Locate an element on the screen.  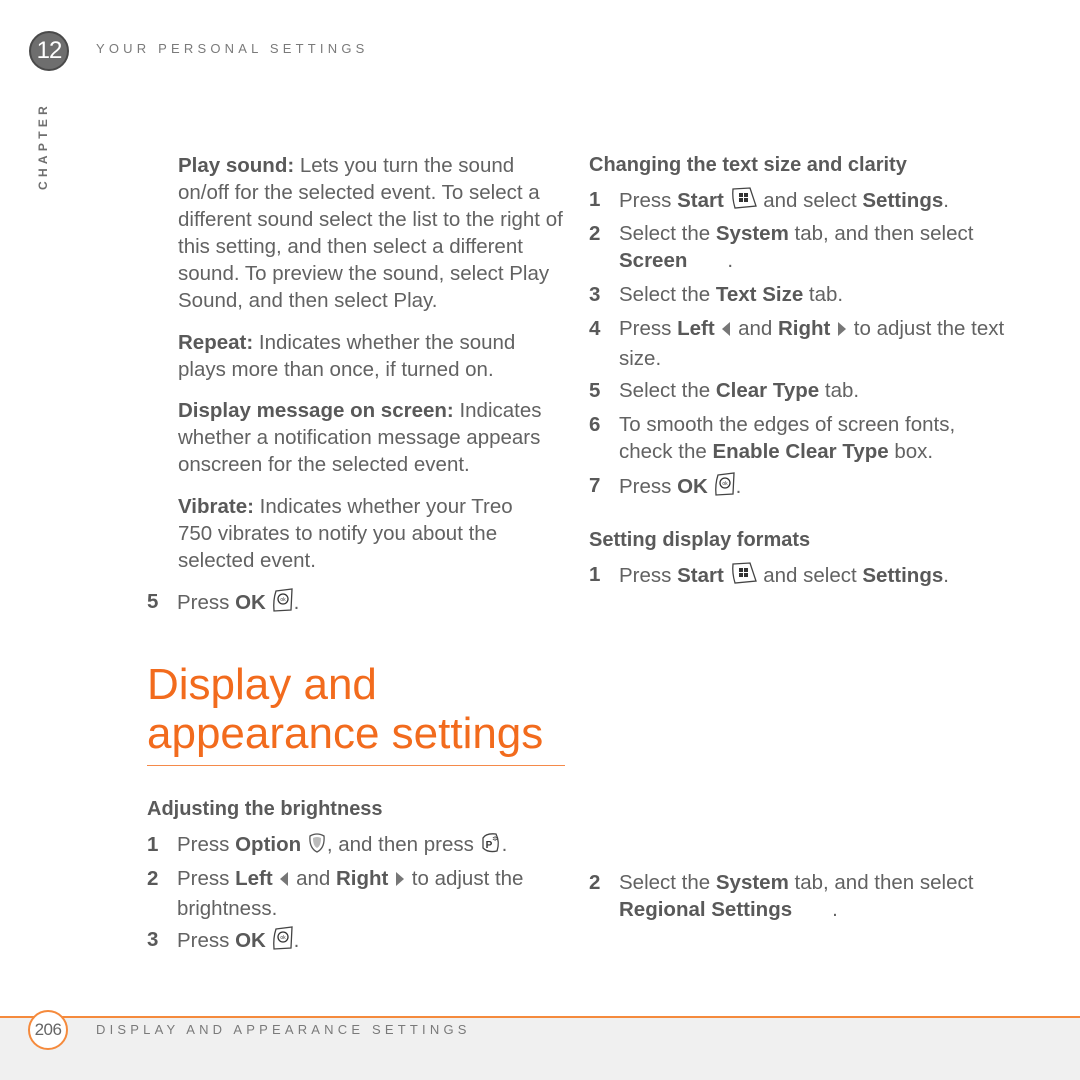
option-key-icon is located at coordinates (317, 846).